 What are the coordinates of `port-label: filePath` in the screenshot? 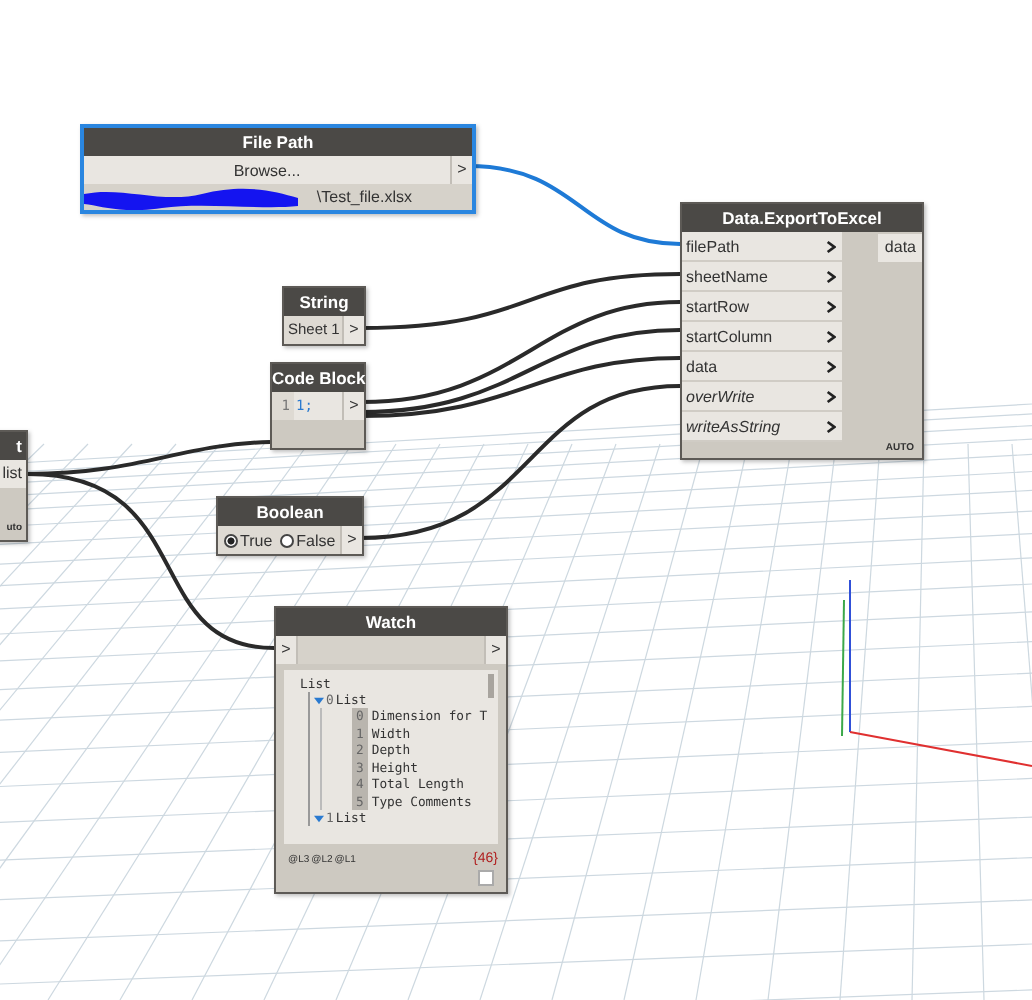 It's located at (713, 246).